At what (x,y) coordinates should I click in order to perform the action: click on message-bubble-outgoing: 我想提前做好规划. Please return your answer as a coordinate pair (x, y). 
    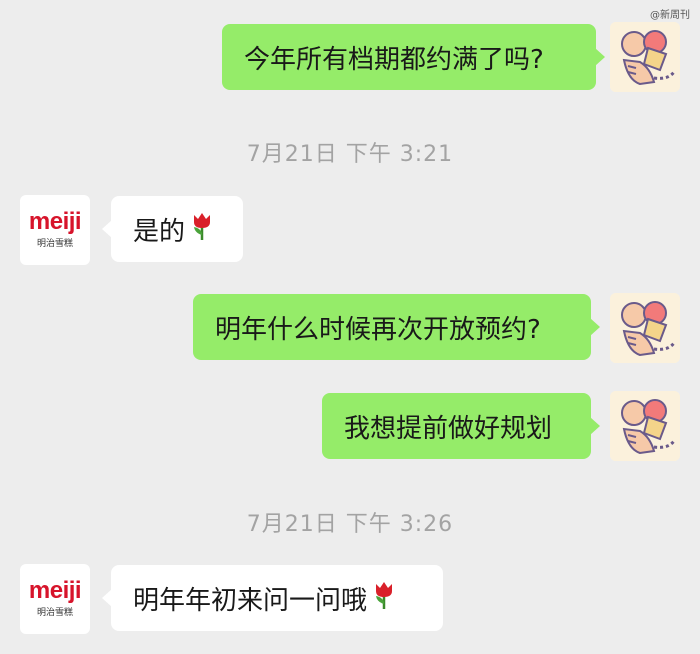
    Looking at the image, I should click on (461, 426).